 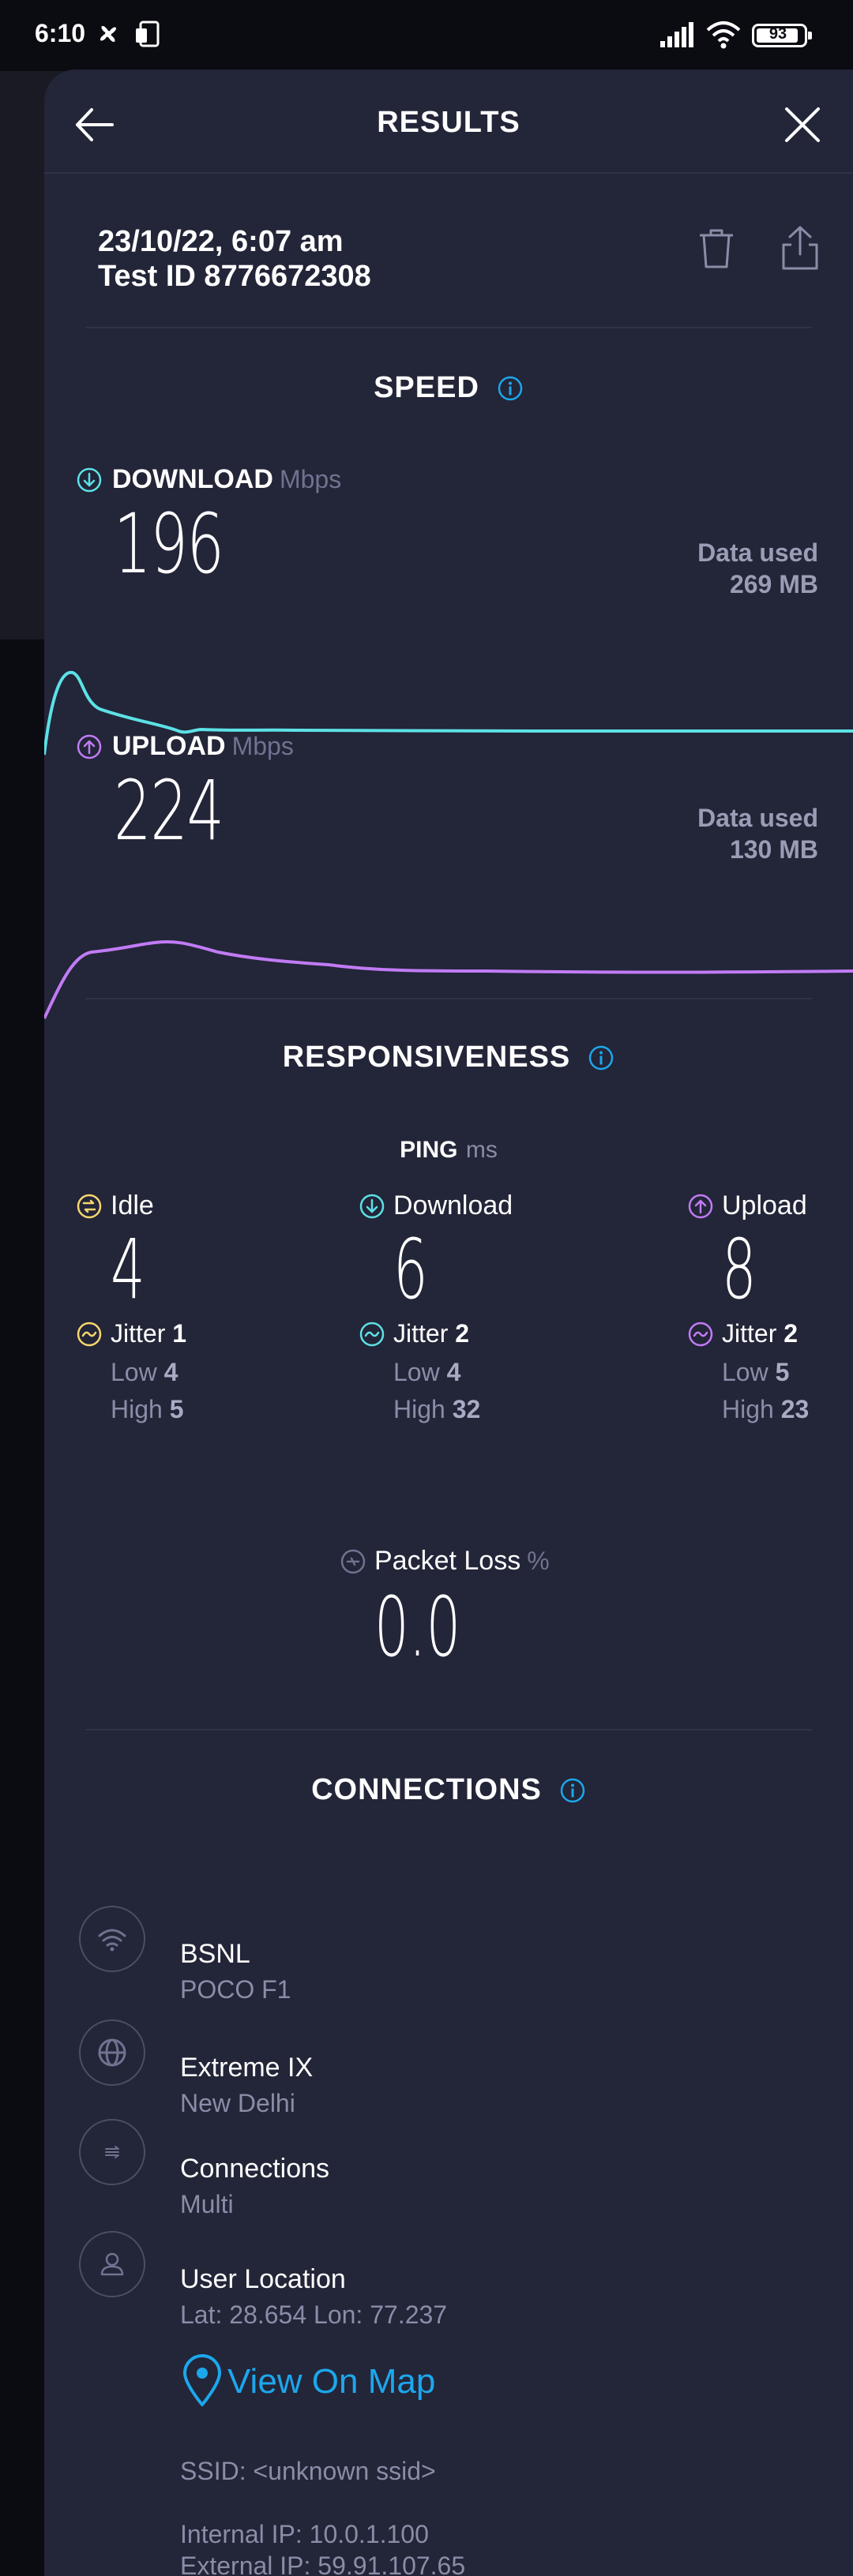 I want to click on upload-low: Low 5, so click(x=756, y=1372).